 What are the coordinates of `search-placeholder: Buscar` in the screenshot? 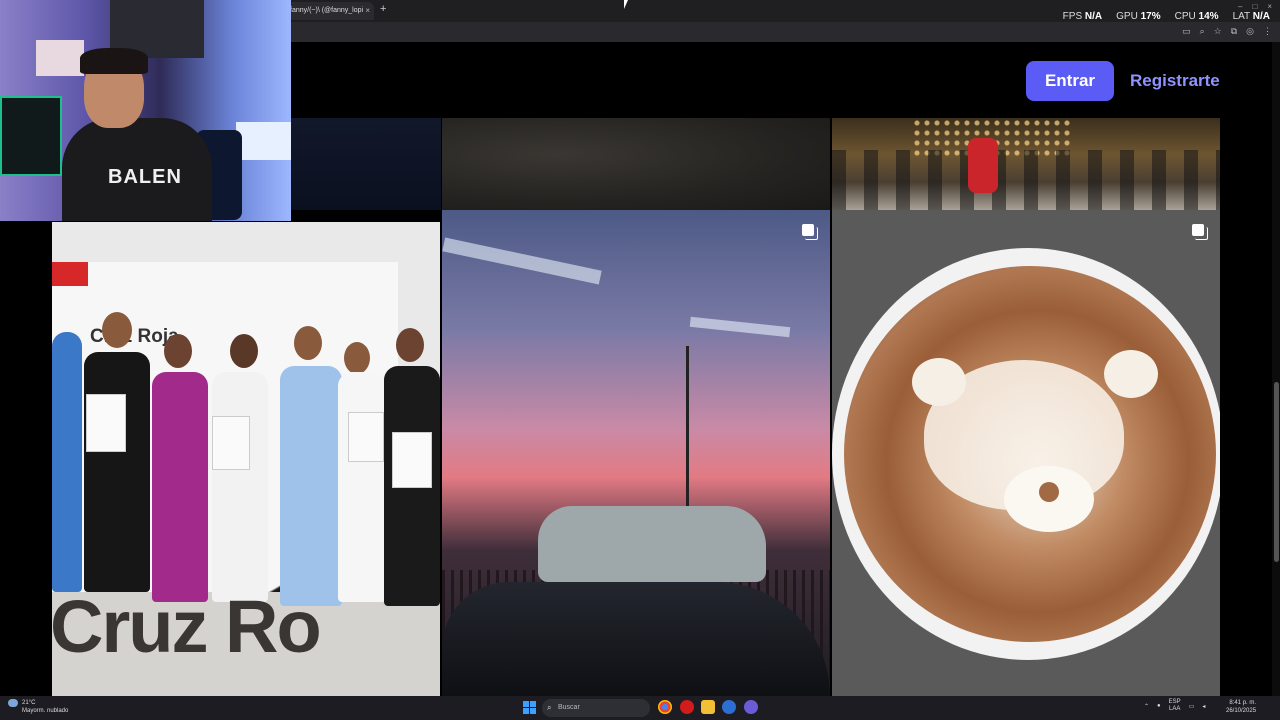 It's located at (569, 707).